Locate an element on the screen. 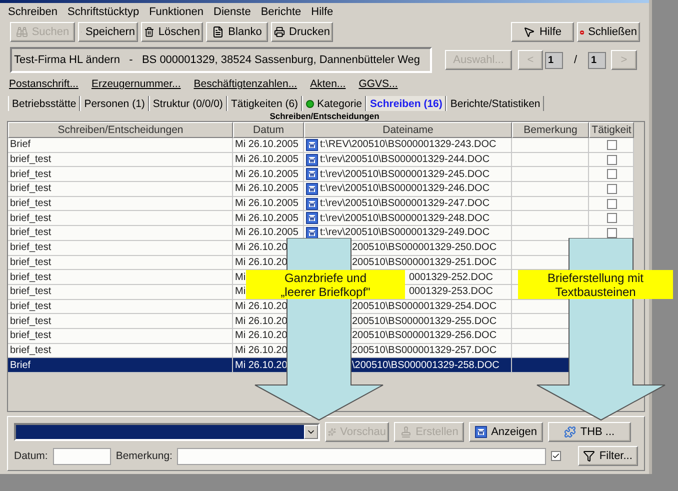 The height and width of the screenshot is (491, 678). date-label: Datum: is located at coordinates (31, 456).